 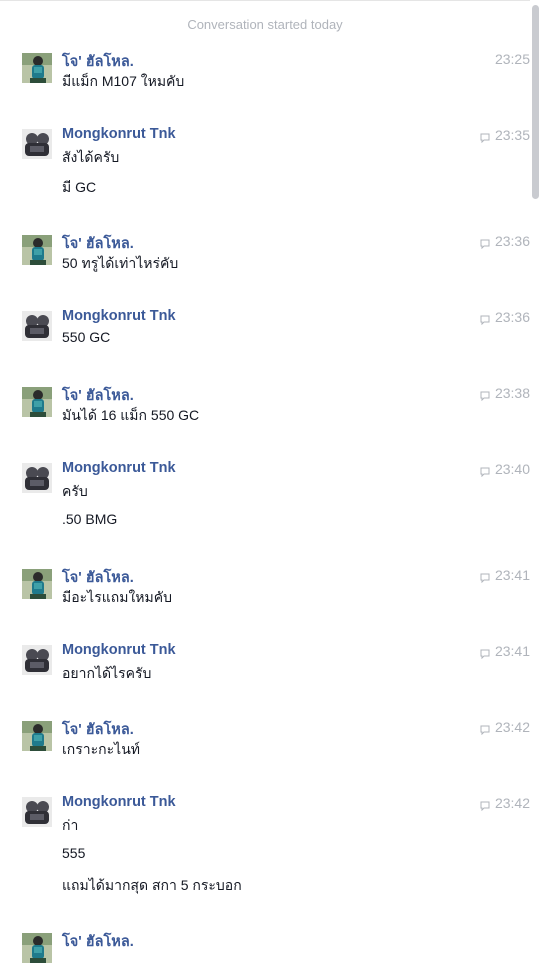 I want to click on message-text: ก่า, so click(x=70, y=825).